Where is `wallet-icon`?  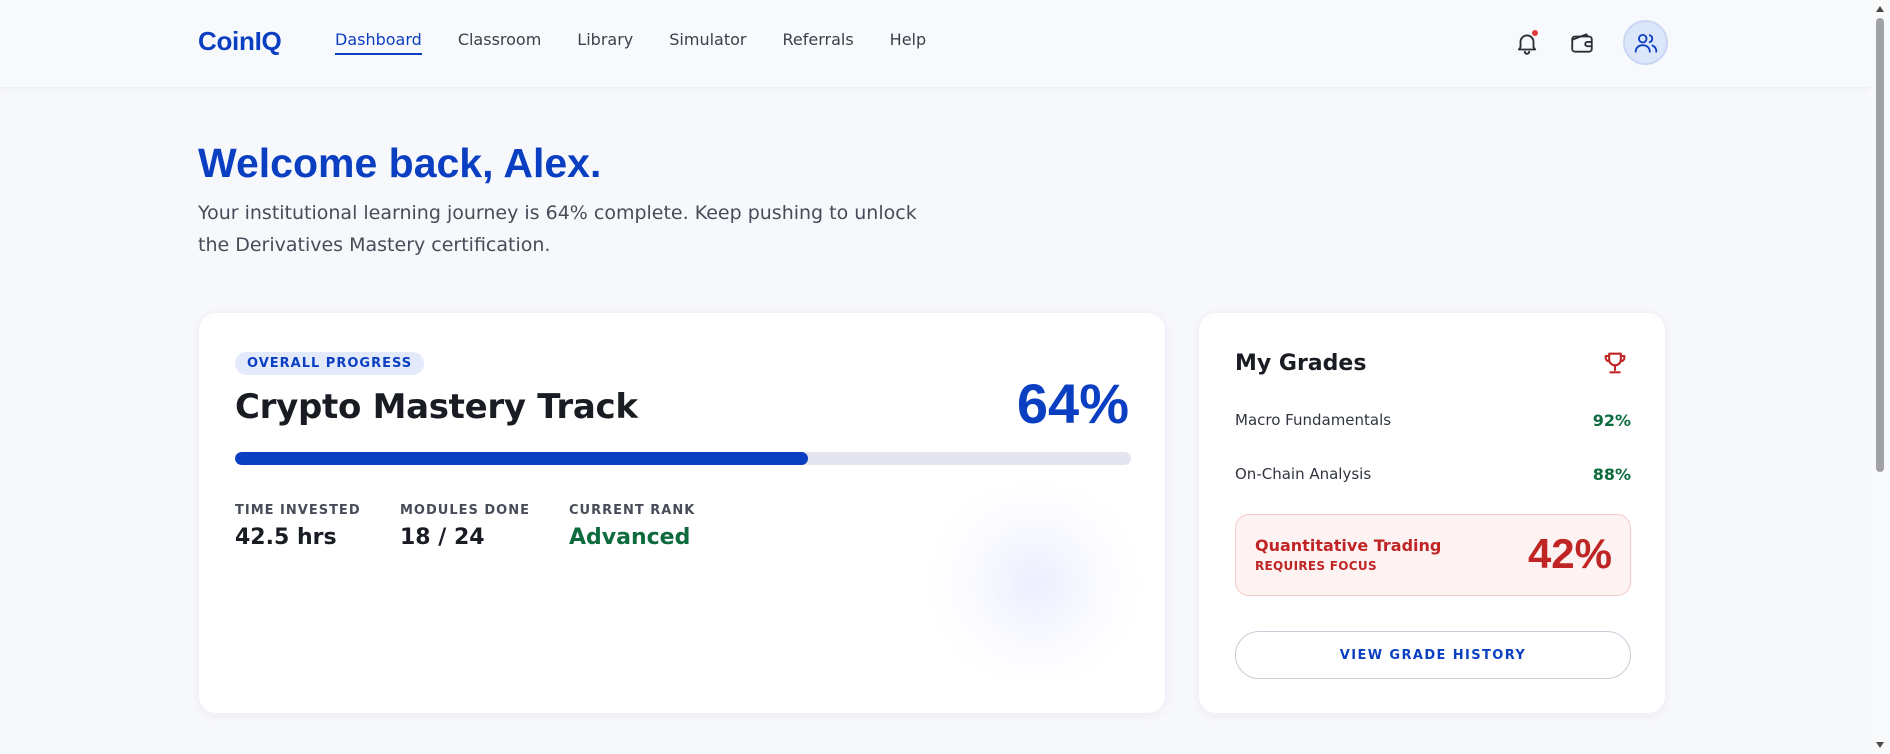 wallet-icon is located at coordinates (1582, 43).